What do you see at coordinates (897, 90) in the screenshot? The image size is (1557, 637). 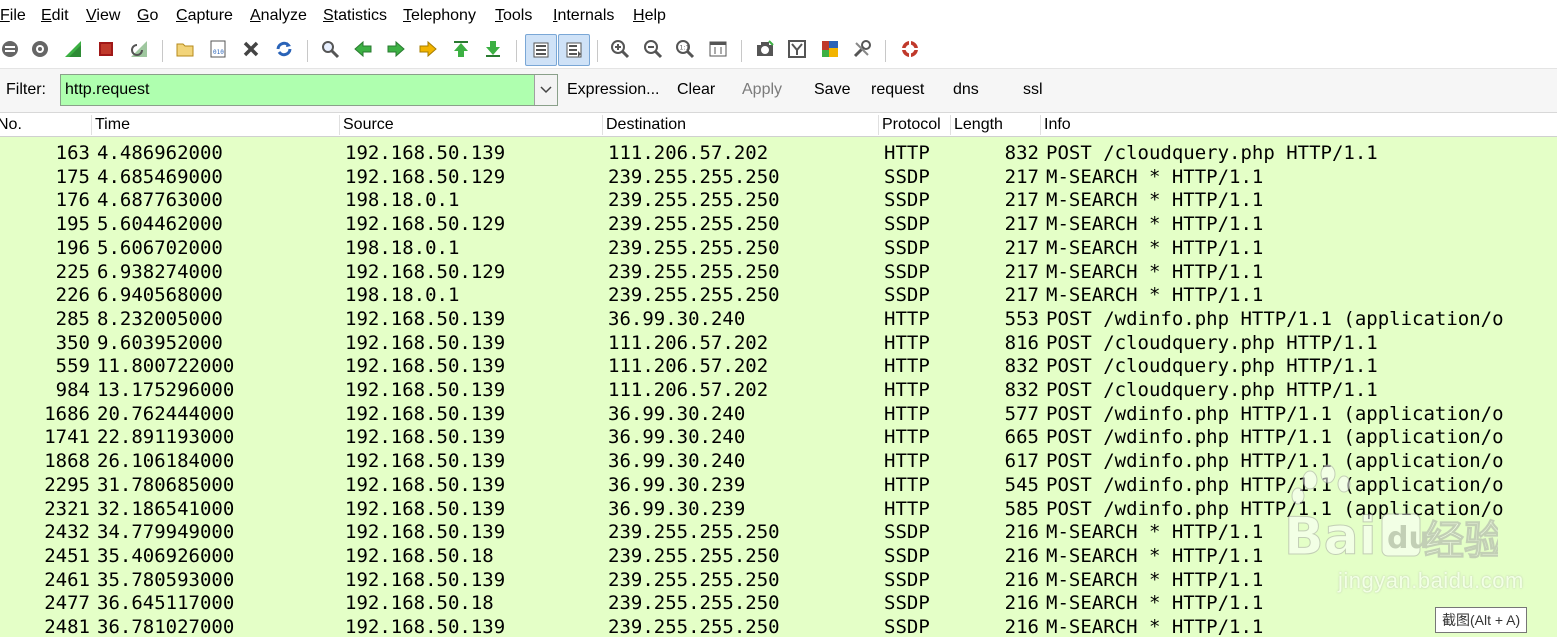 I see `filter-button-request: request` at bounding box center [897, 90].